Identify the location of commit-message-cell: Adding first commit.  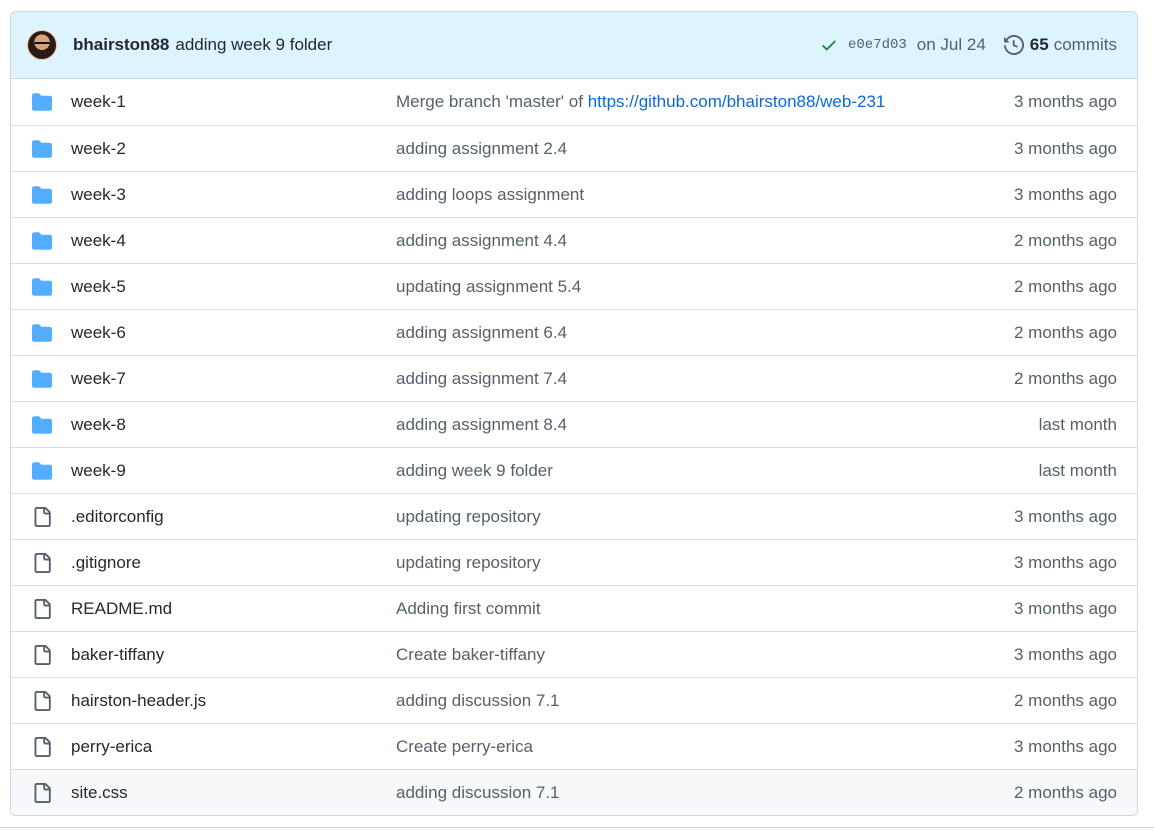
(705, 609).